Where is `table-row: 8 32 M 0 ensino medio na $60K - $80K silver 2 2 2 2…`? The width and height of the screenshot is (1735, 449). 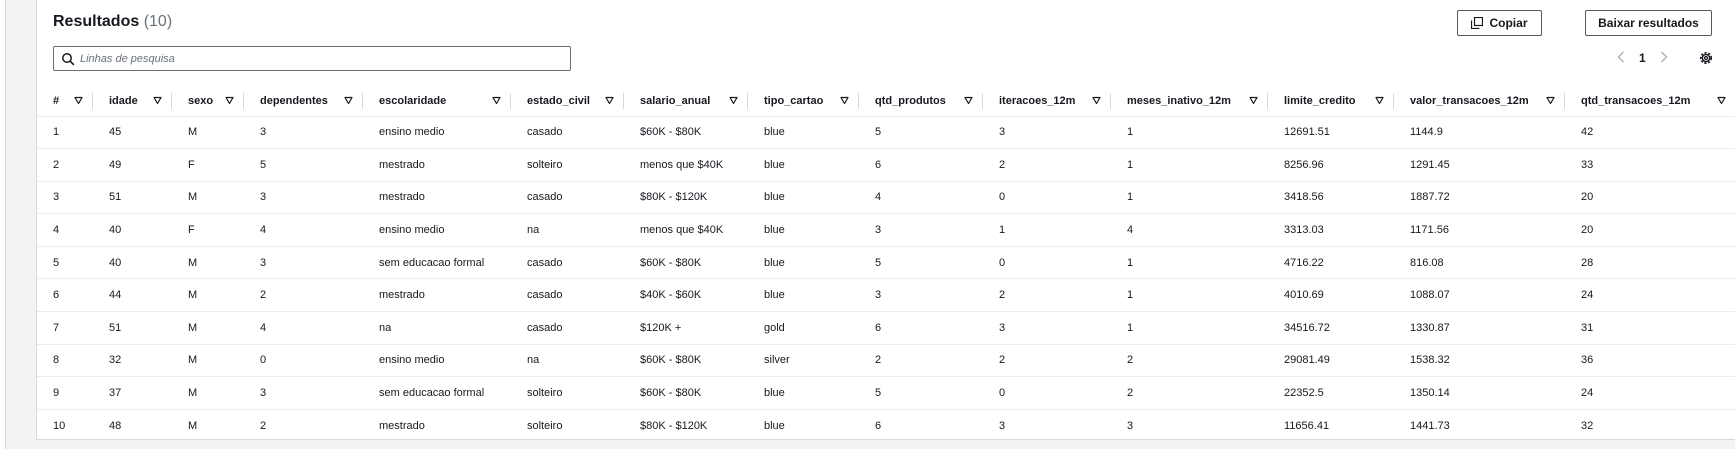 table-row: 8 32 M 0 ensino medio na $60K - $80K silver 2 2 2 2… is located at coordinates (886, 360).